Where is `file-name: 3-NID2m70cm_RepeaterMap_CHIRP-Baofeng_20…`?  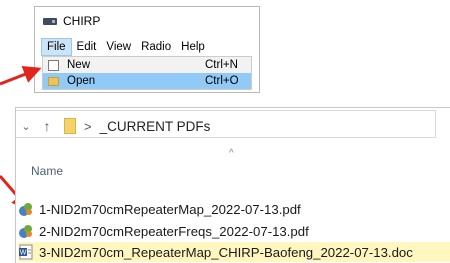 file-name: 3-NID2m70cm_RepeaterMap_CHIRP-Baofeng_20… is located at coordinates (226, 252).